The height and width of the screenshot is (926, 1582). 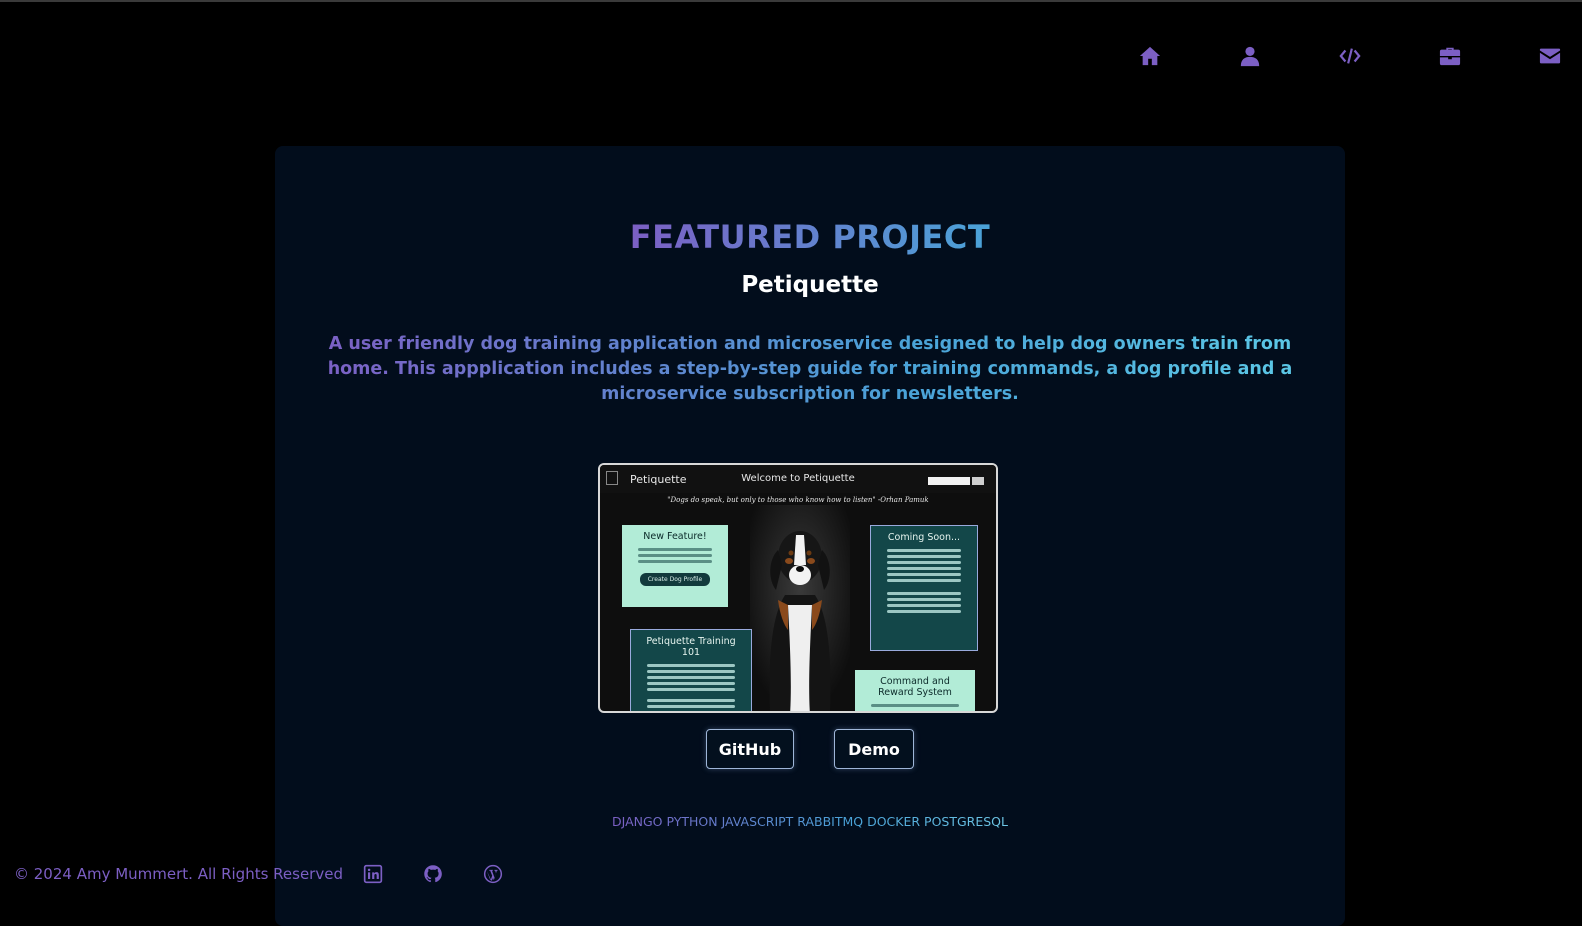 What do you see at coordinates (691, 647) in the screenshot?
I see `training-title: Petiquette Training 101` at bounding box center [691, 647].